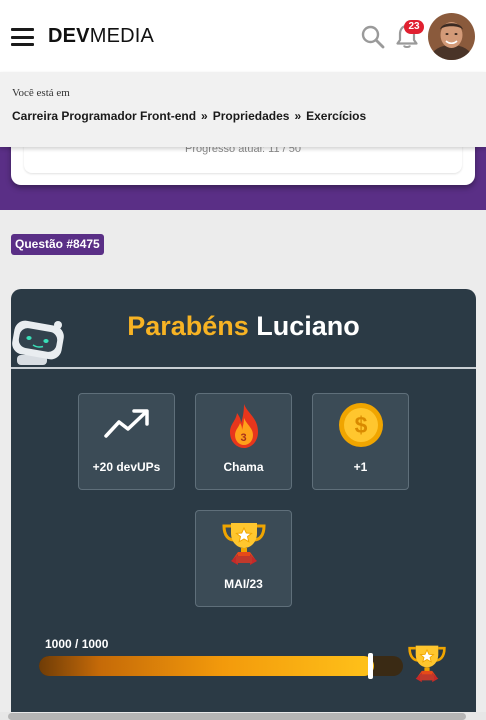 Image resolution: width=486 pixels, height=720 pixels. What do you see at coordinates (427, 665) in the screenshot?
I see `xp-trophy-icon` at bounding box center [427, 665].